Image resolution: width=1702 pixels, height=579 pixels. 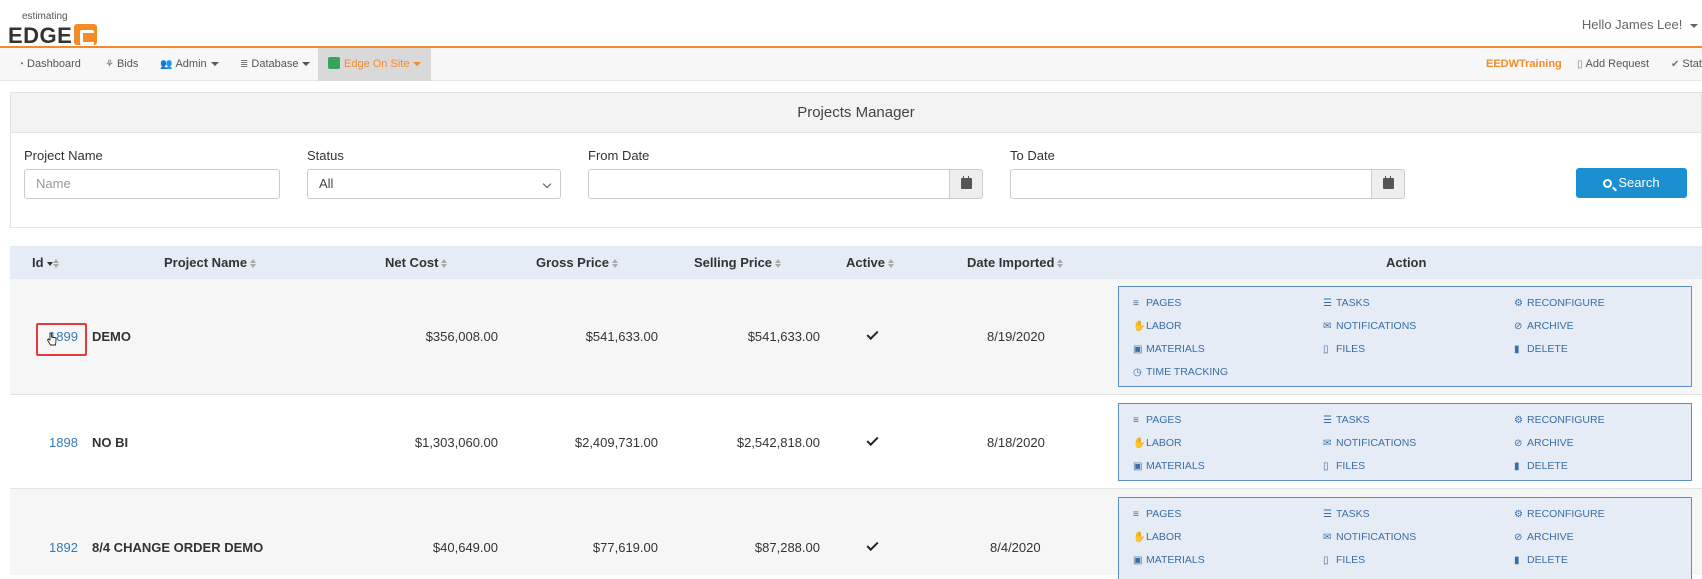 What do you see at coordinates (1137, 372) in the screenshot?
I see `clock-icon: ◷` at bounding box center [1137, 372].